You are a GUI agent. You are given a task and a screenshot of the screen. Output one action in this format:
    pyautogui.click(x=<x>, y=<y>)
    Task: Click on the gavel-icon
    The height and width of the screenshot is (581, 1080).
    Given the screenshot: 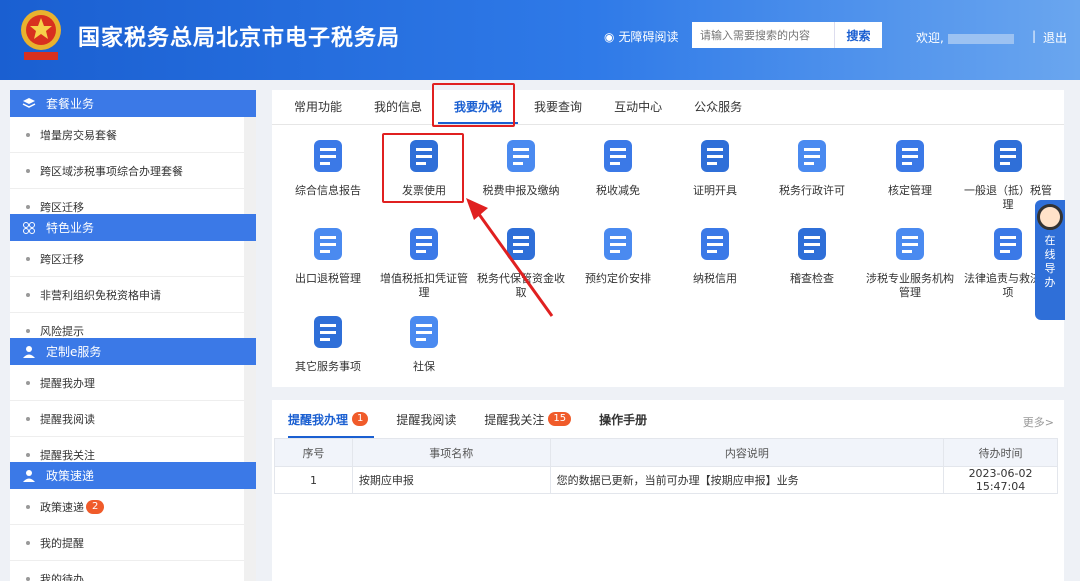 What is the action you would take?
    pyautogui.click(x=1008, y=244)
    